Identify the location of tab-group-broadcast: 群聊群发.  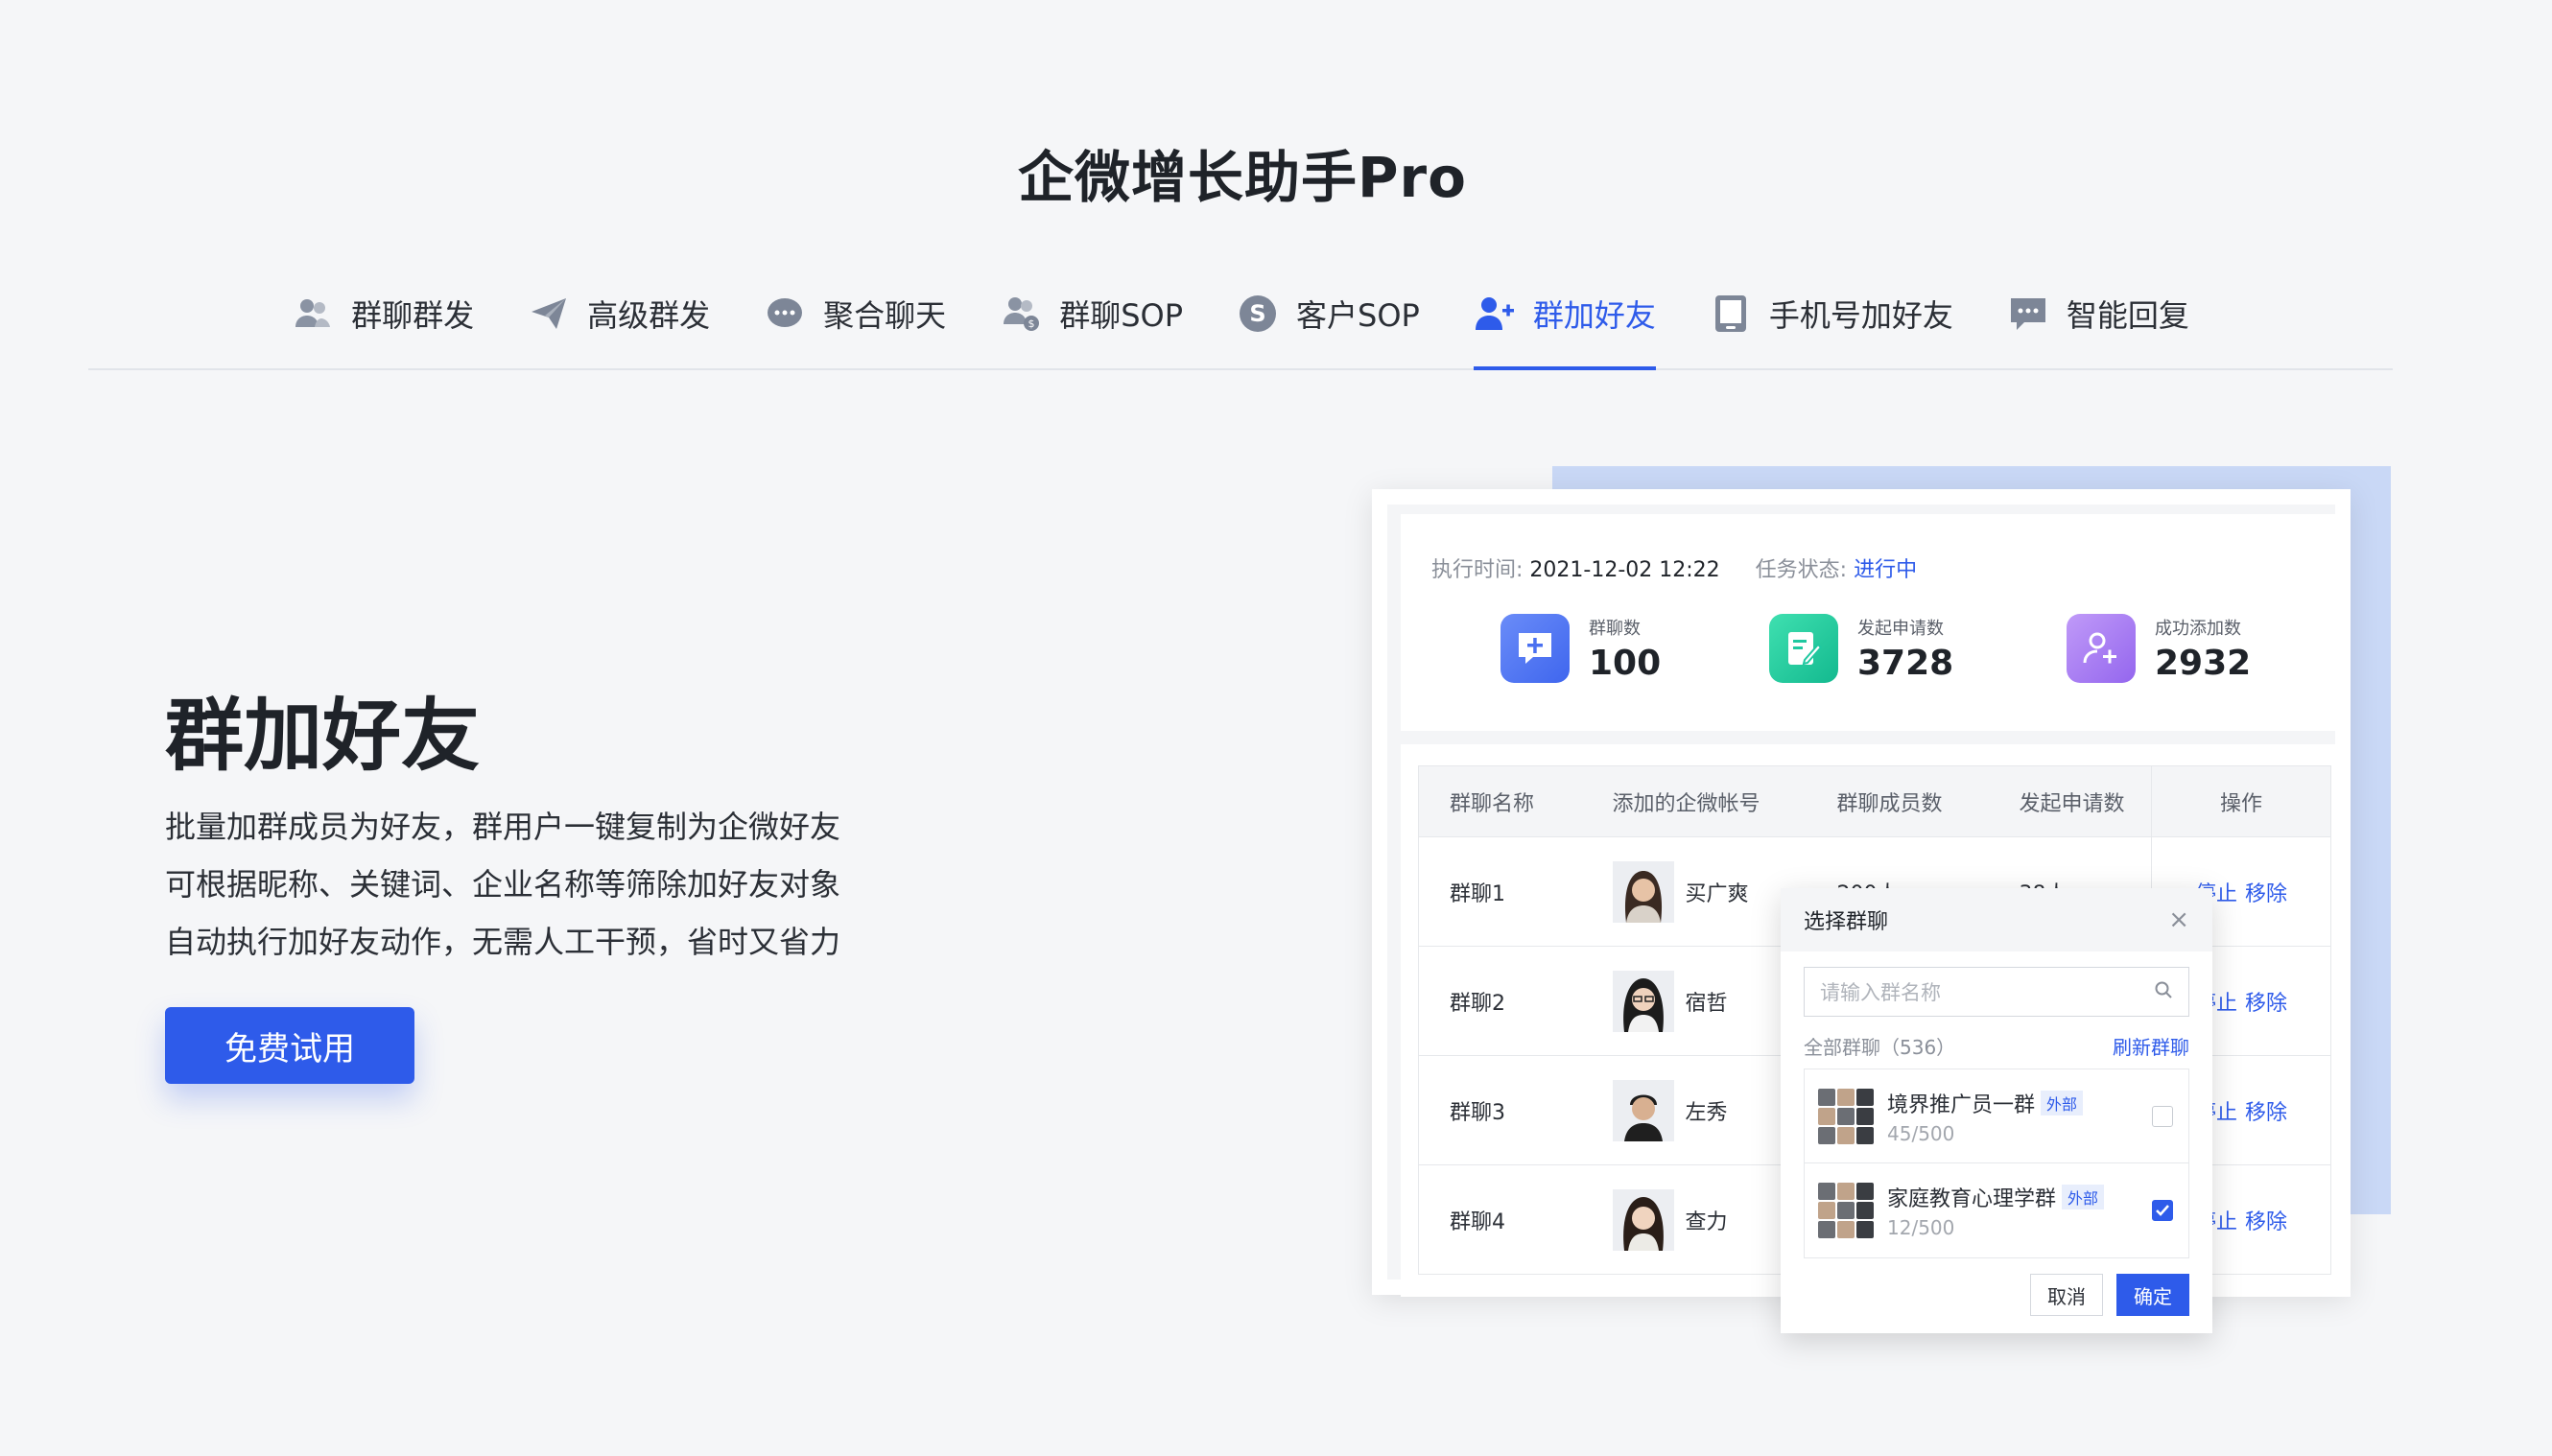
(383, 314).